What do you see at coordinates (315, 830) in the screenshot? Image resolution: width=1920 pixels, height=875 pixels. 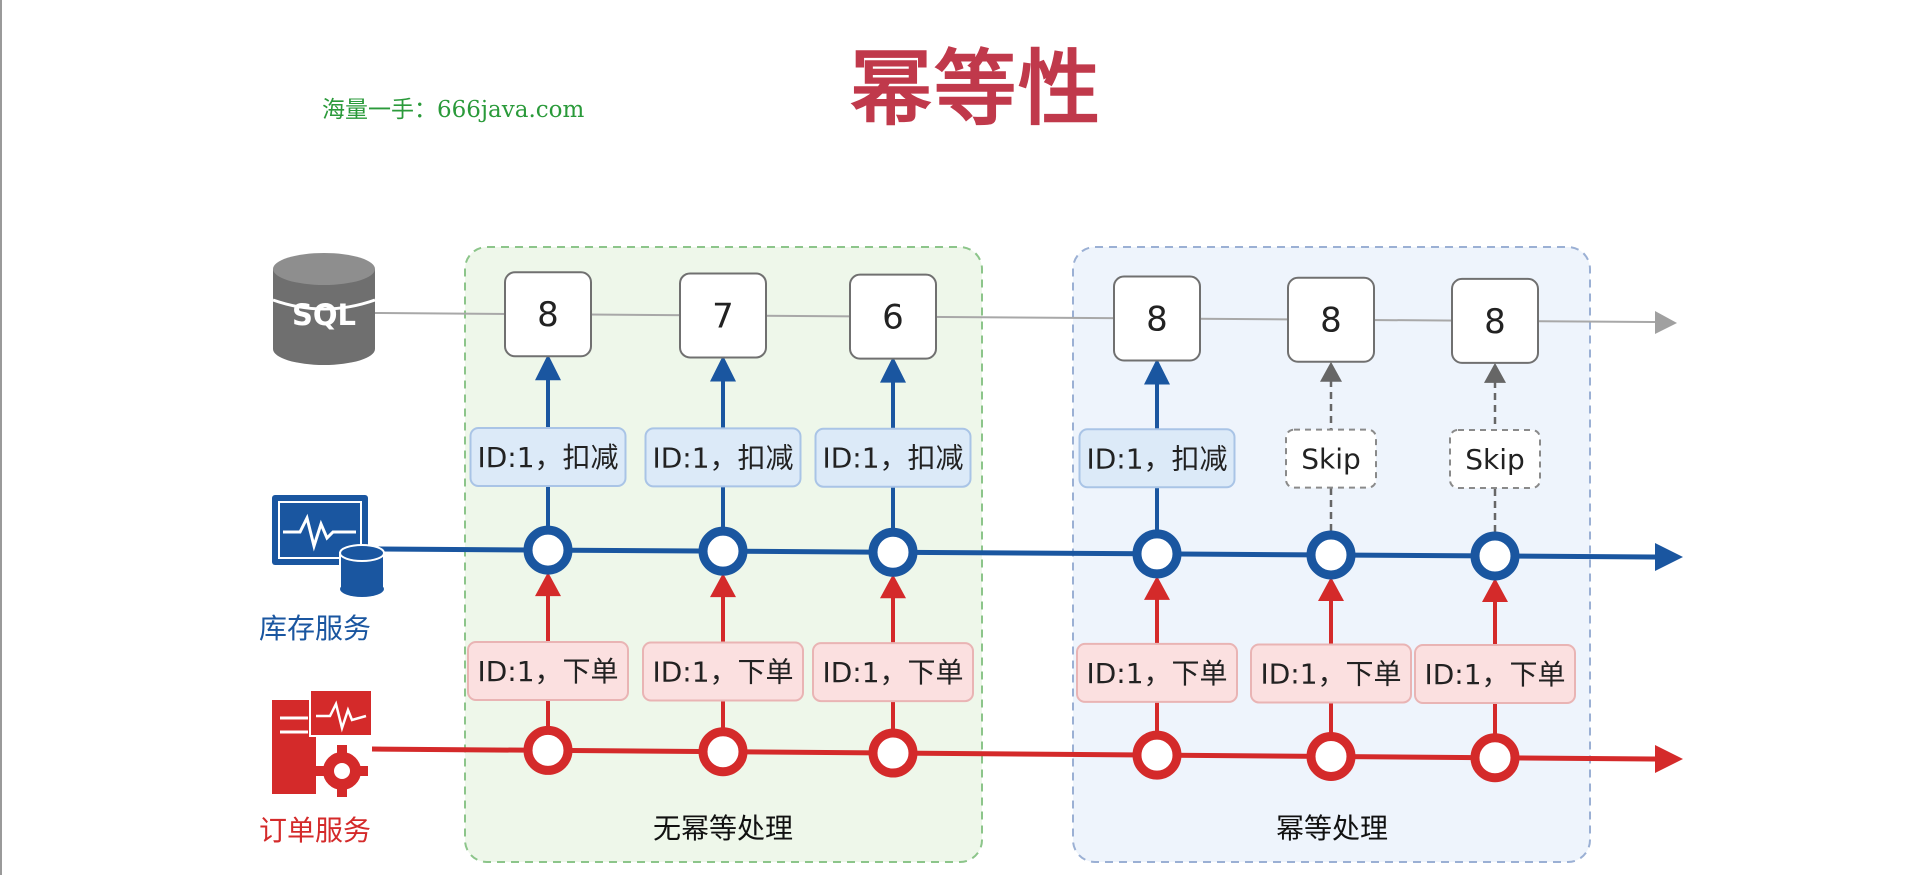 I see `order-service-label: 订单服务` at bounding box center [315, 830].